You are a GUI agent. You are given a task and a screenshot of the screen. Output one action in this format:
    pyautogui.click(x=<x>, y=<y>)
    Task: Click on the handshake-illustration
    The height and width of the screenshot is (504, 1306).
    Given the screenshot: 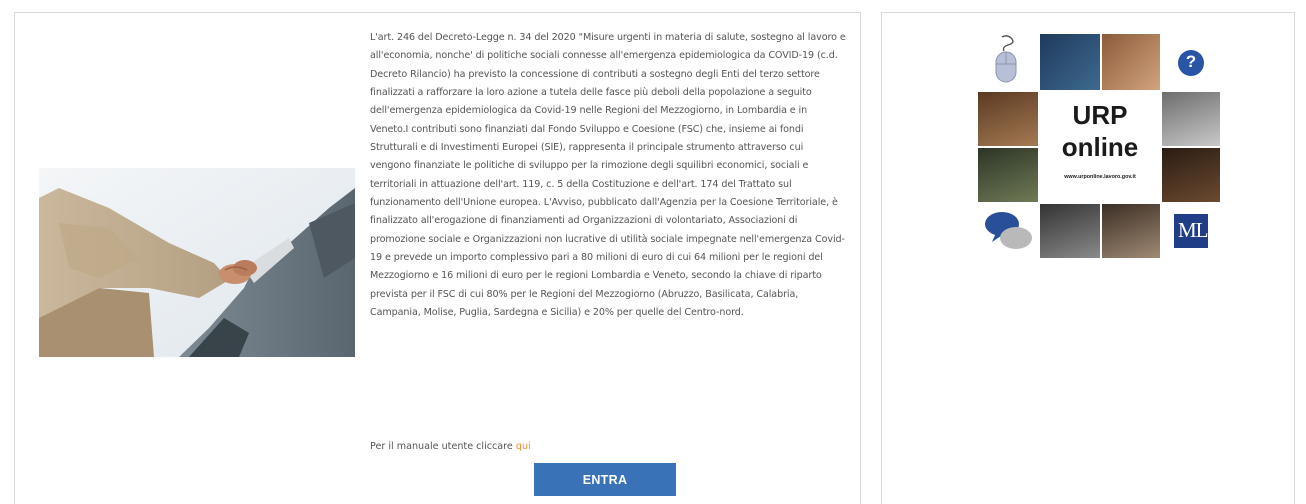 What is the action you would take?
    pyautogui.click(x=197, y=262)
    